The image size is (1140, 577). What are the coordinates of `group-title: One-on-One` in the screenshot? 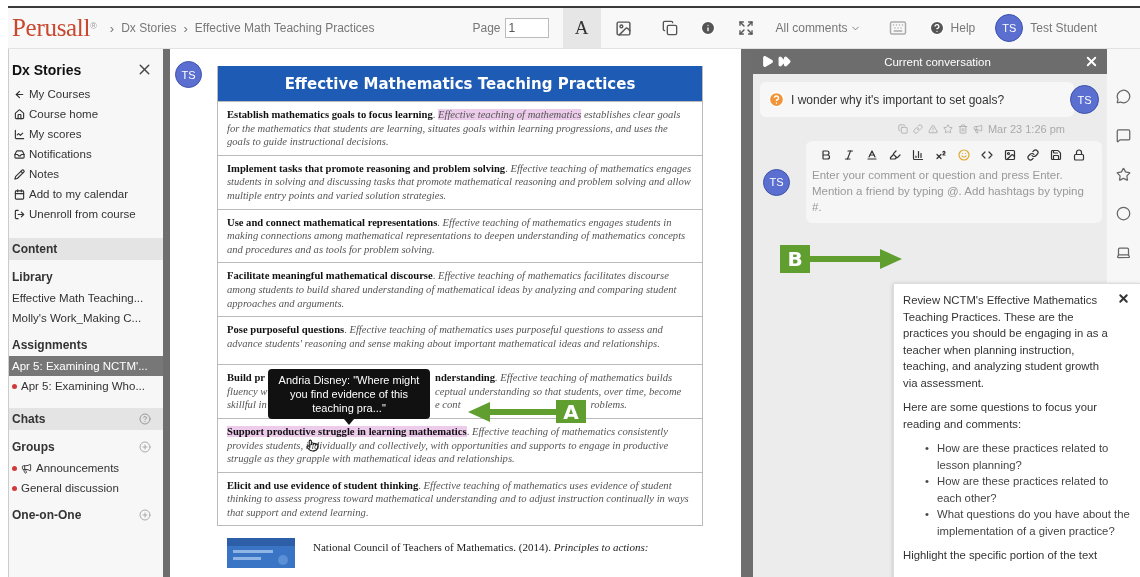 It's located at (47, 515).